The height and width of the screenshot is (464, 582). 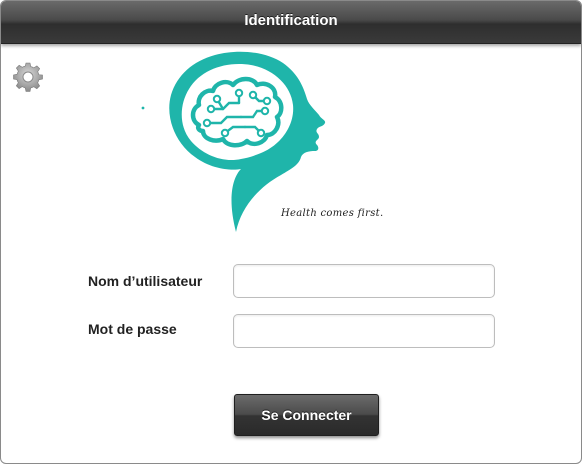 I want to click on logo-tagline: Health comes first., so click(x=332, y=213).